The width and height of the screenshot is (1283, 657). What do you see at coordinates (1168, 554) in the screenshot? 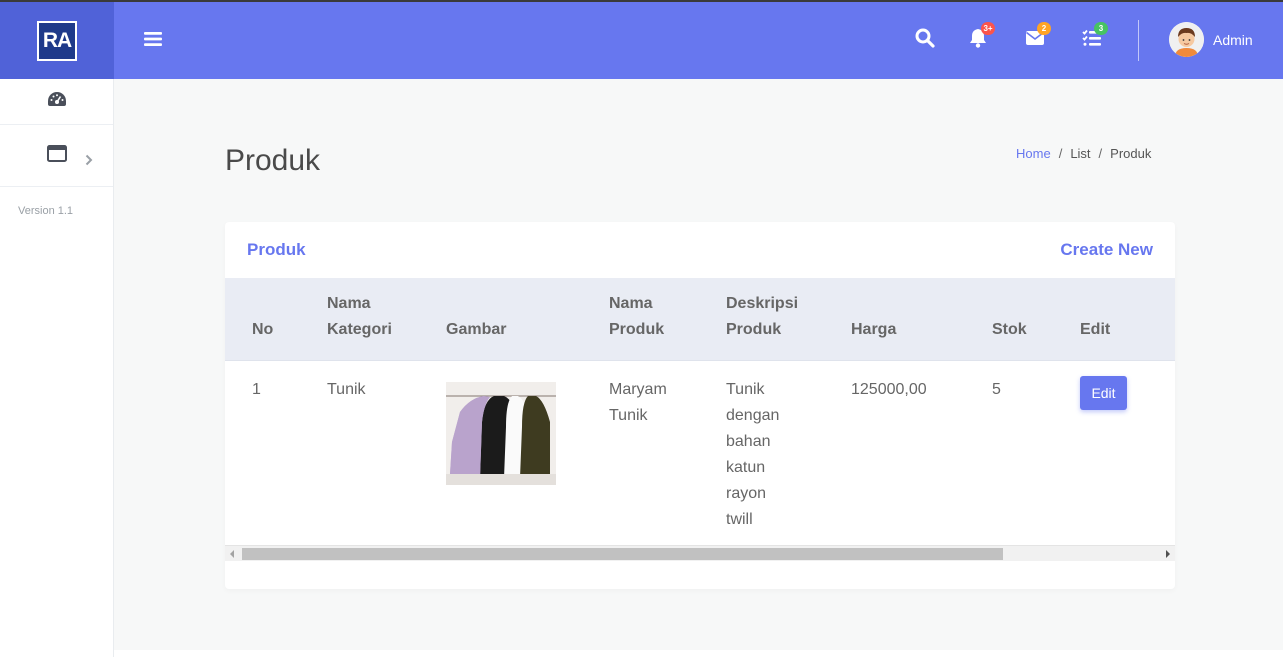
I see `scroll-right-arrow-icon` at bounding box center [1168, 554].